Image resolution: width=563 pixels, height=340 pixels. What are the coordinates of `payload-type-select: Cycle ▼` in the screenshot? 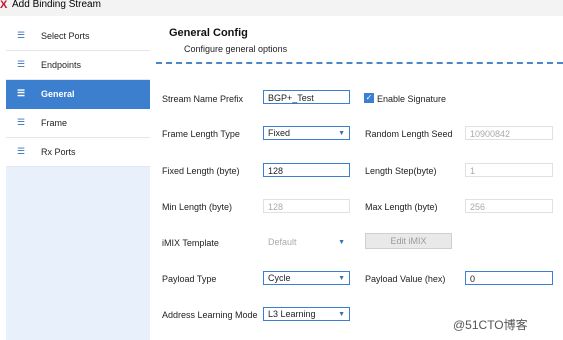 It's located at (306, 278).